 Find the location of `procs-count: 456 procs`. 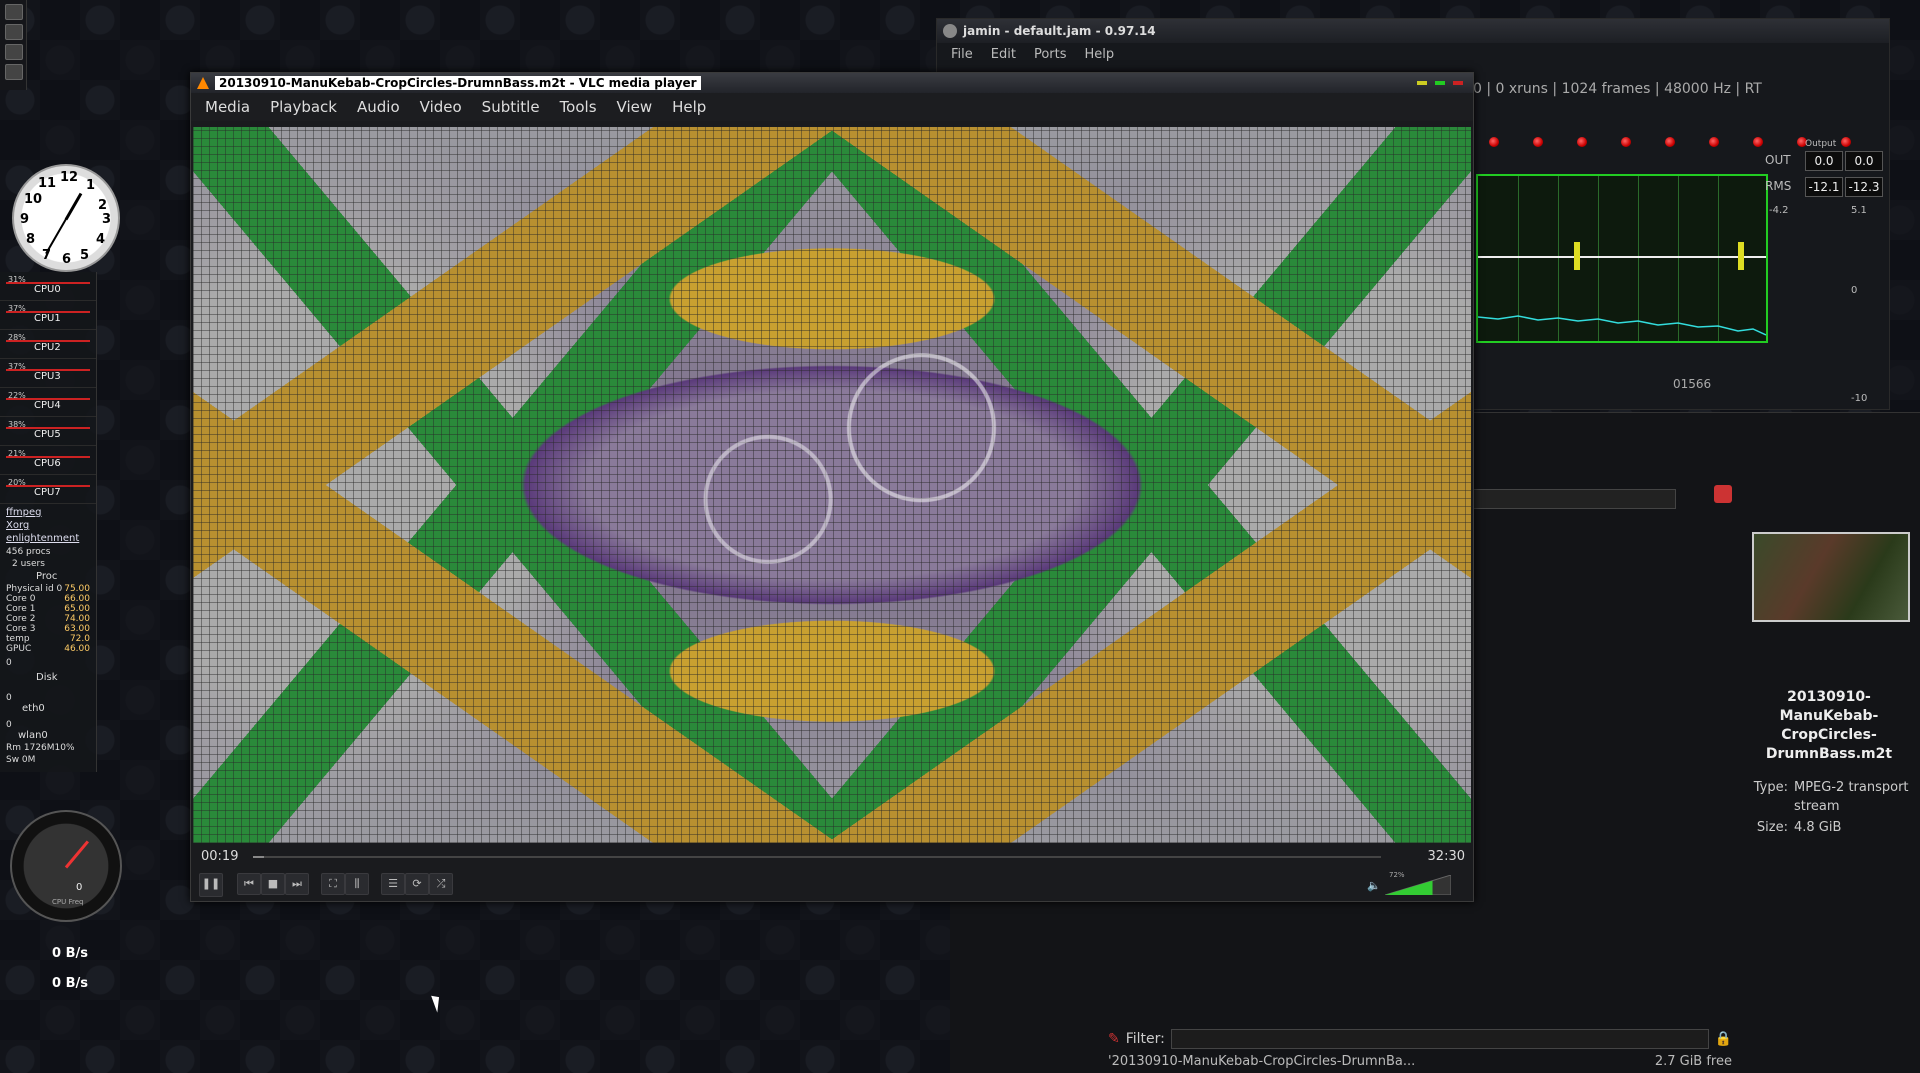

procs-count: 456 procs is located at coordinates (28, 552).